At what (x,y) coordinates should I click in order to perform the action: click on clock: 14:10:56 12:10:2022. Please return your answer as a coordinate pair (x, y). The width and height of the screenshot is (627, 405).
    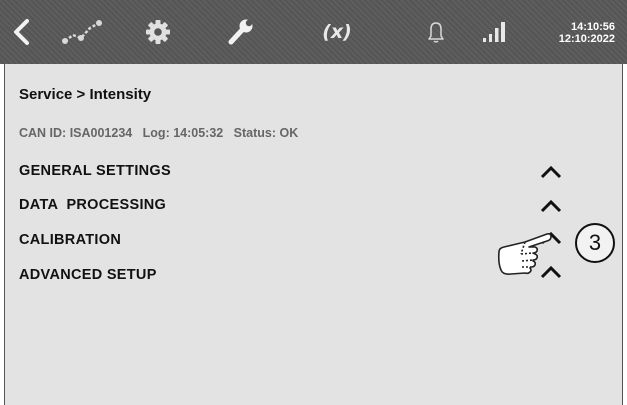
    Looking at the image, I should click on (587, 33).